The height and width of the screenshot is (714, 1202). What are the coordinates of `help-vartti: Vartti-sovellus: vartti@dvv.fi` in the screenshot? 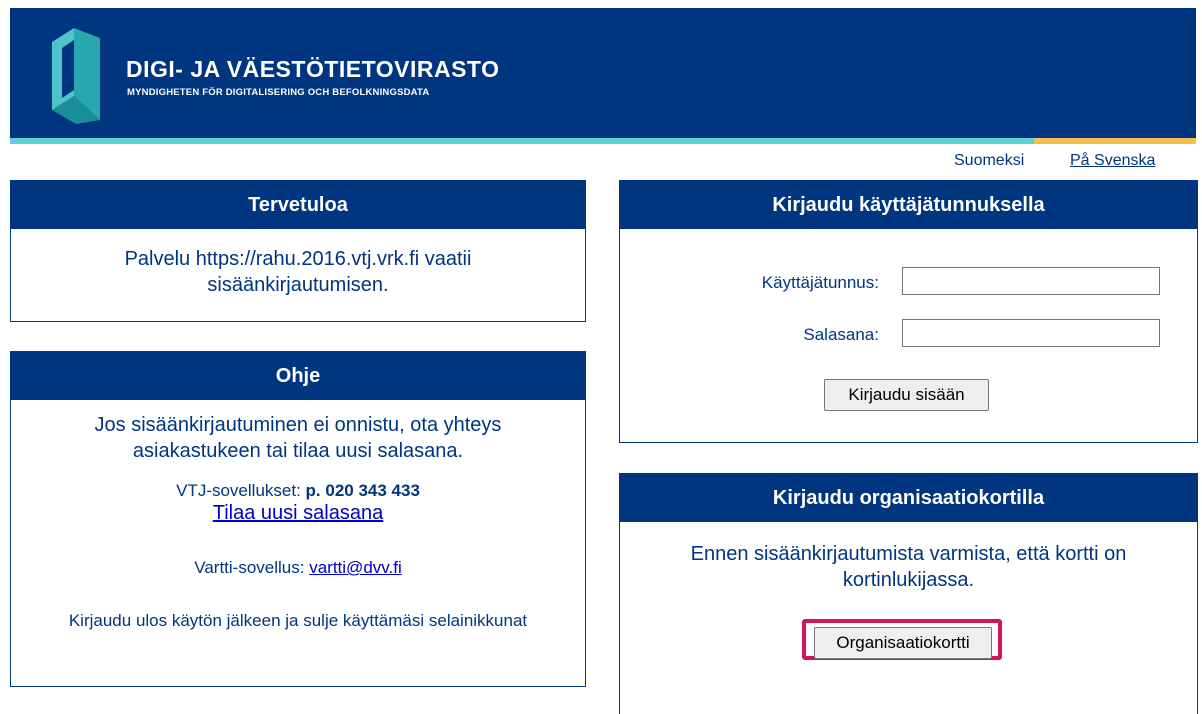 It's located at (298, 568).